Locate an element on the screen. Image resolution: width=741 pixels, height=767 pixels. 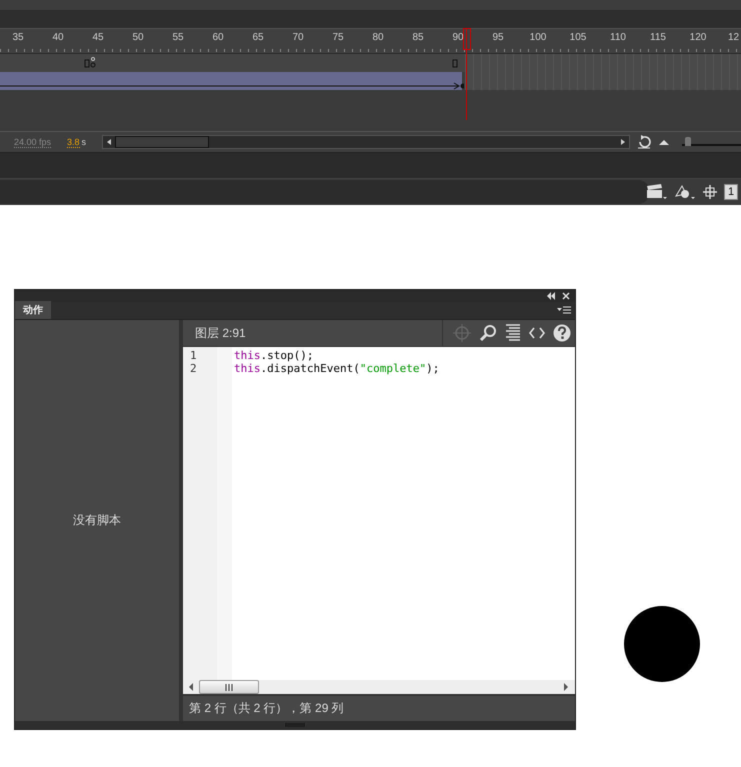
frame-number: 55 is located at coordinates (178, 38).